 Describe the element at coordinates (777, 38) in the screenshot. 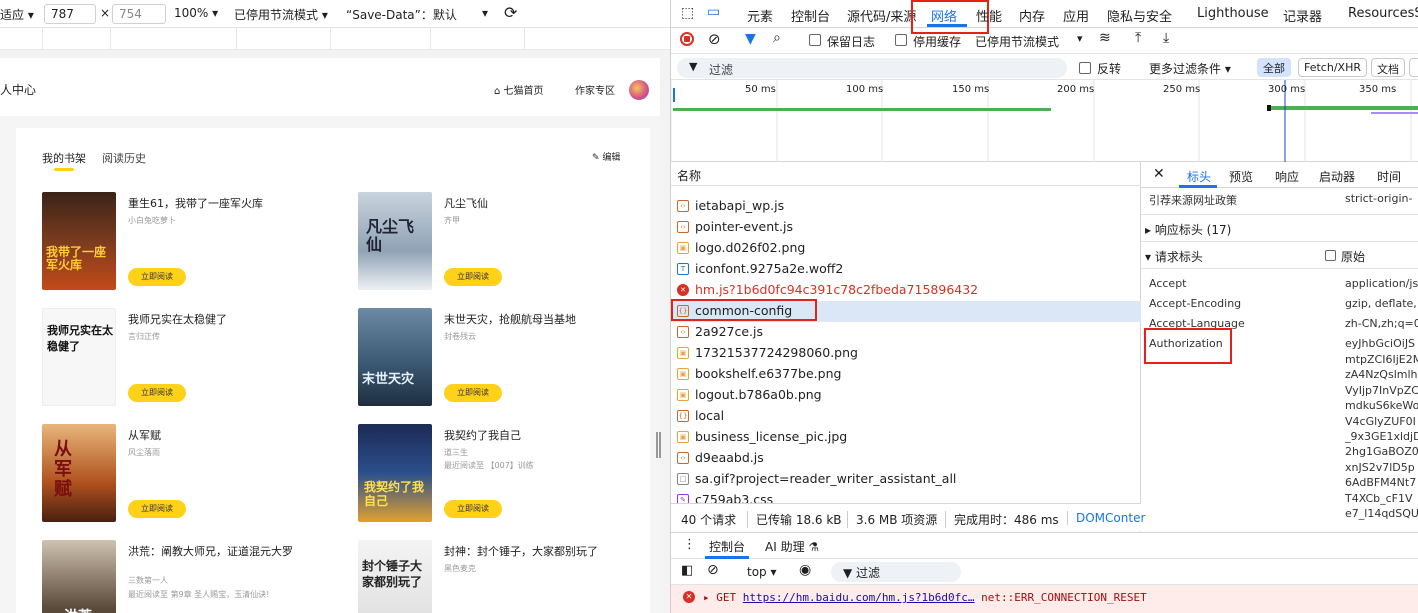

I see `search-icon: ⌕` at that location.